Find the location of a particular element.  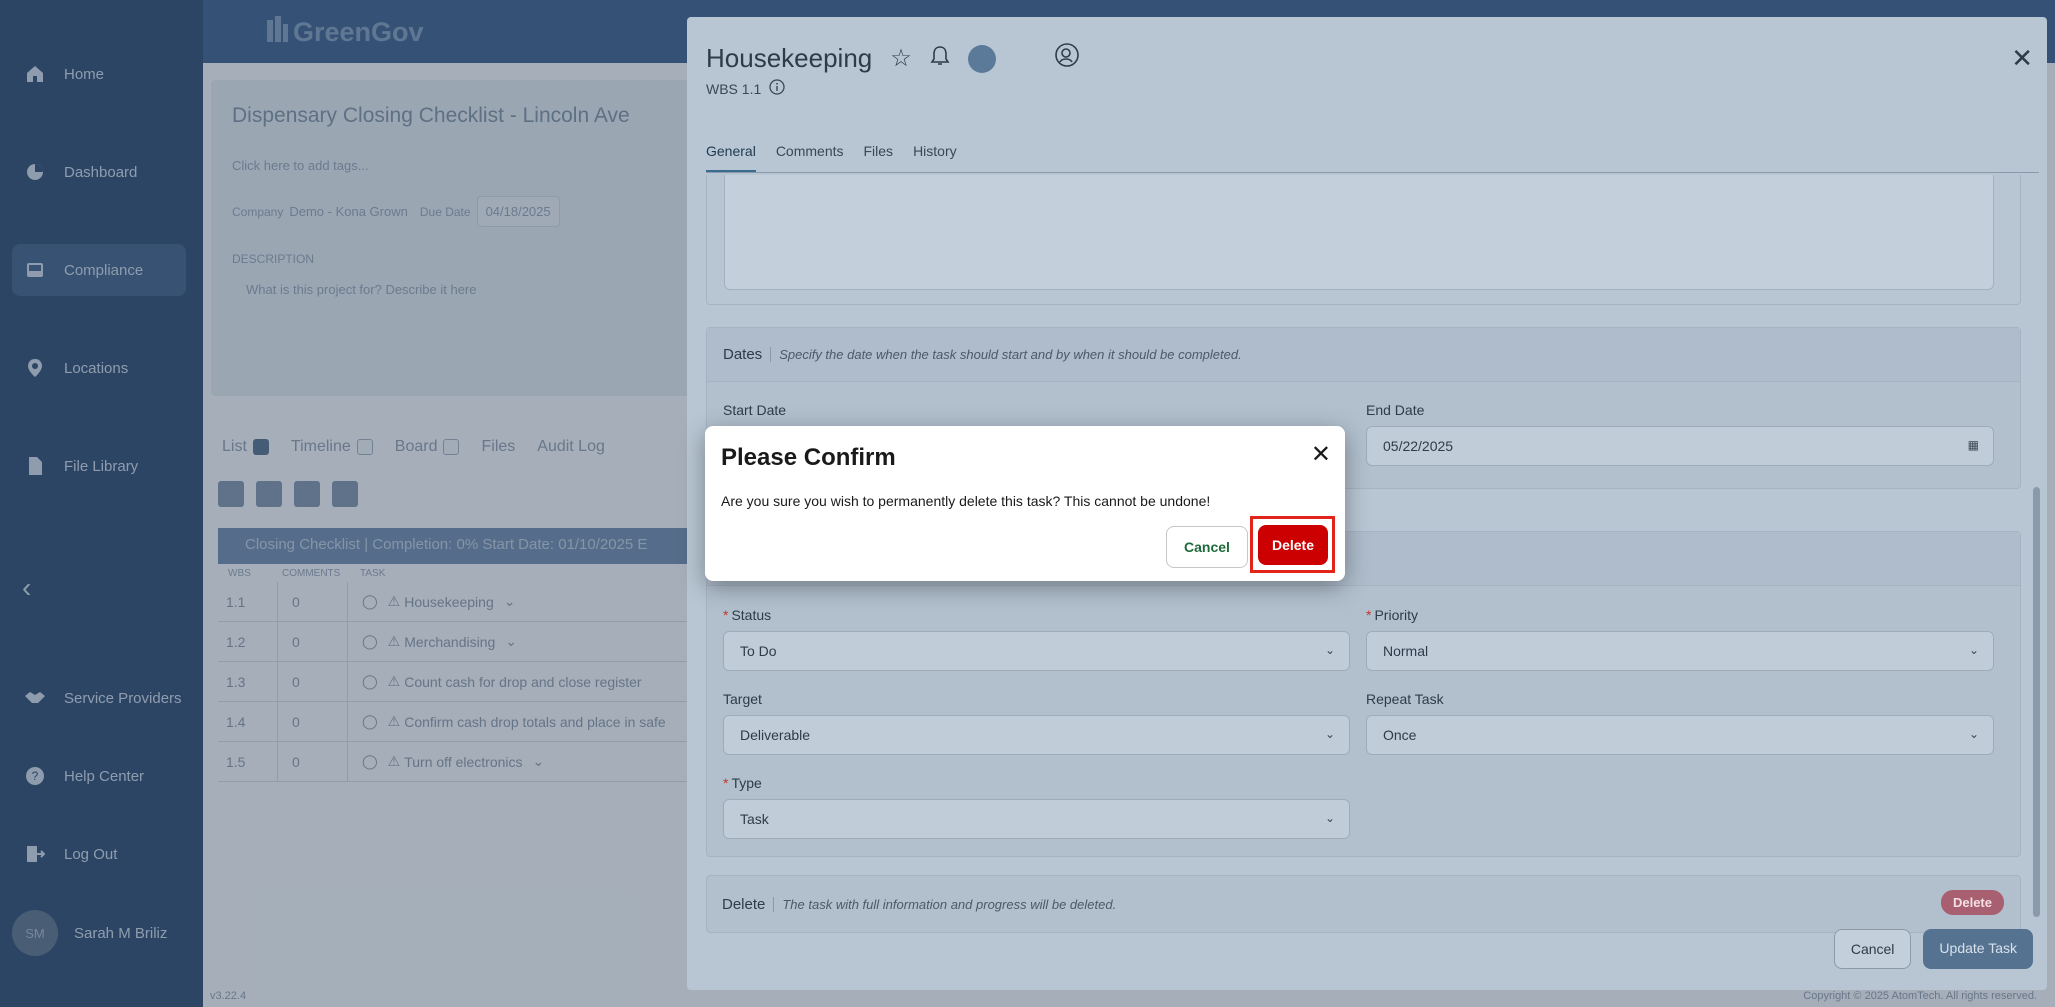

star-icon: ☆ is located at coordinates (901, 58).